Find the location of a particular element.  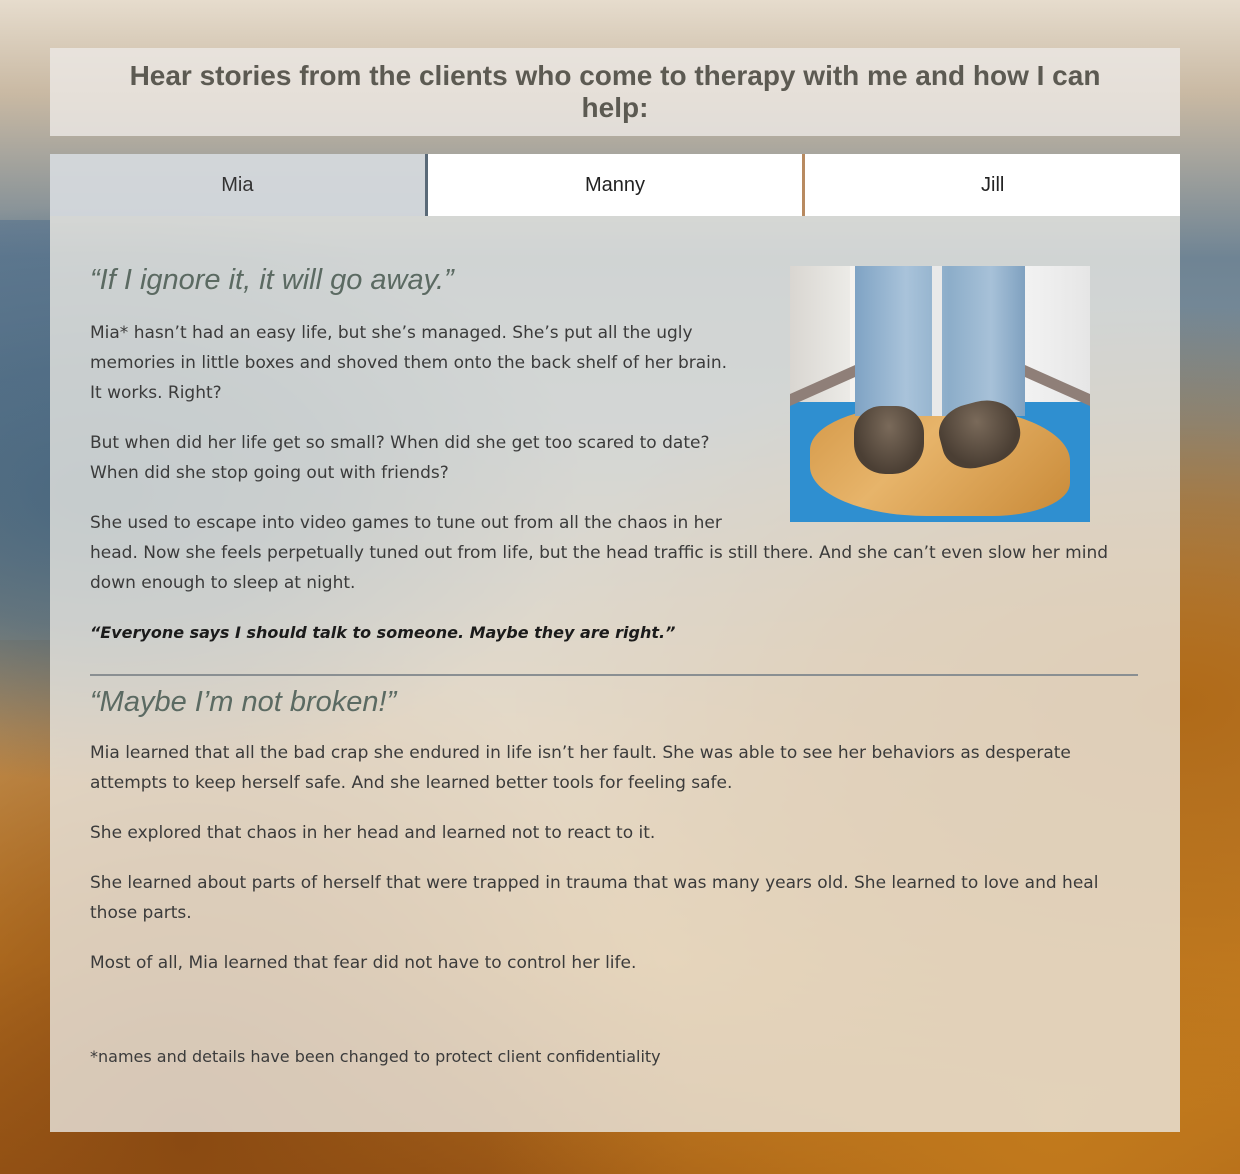

tab-manny: Manny is located at coordinates (616, 185).